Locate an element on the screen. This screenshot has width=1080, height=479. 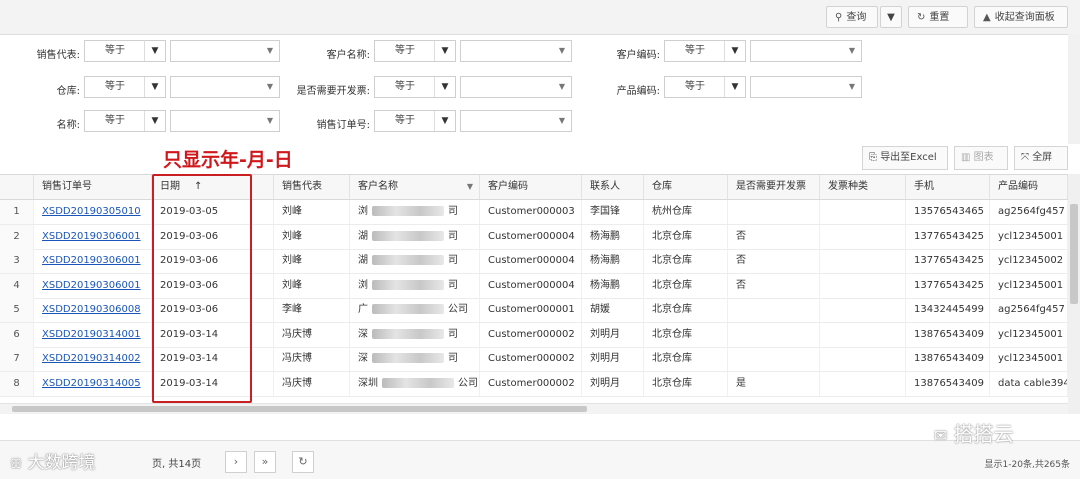
column-header: 联系人 is located at coordinates (613, 187).